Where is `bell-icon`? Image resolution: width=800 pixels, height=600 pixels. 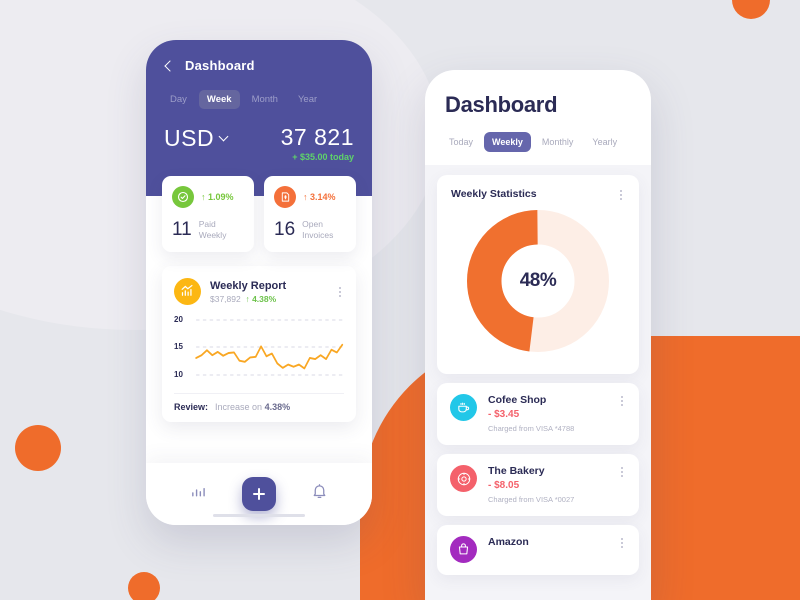 bell-icon is located at coordinates (319, 494).